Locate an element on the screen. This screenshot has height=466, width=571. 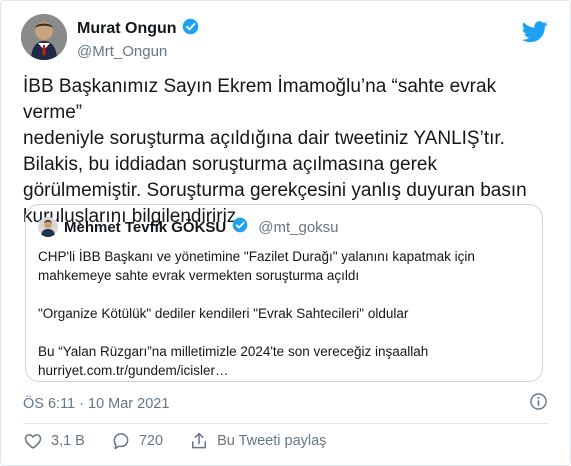
author-display-name: Murat Ongun is located at coordinates (127, 29).